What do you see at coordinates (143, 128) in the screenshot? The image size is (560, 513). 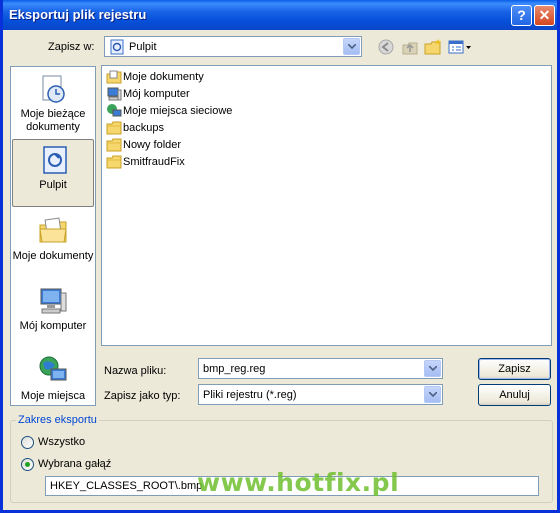 I see `file-name: backups` at bounding box center [143, 128].